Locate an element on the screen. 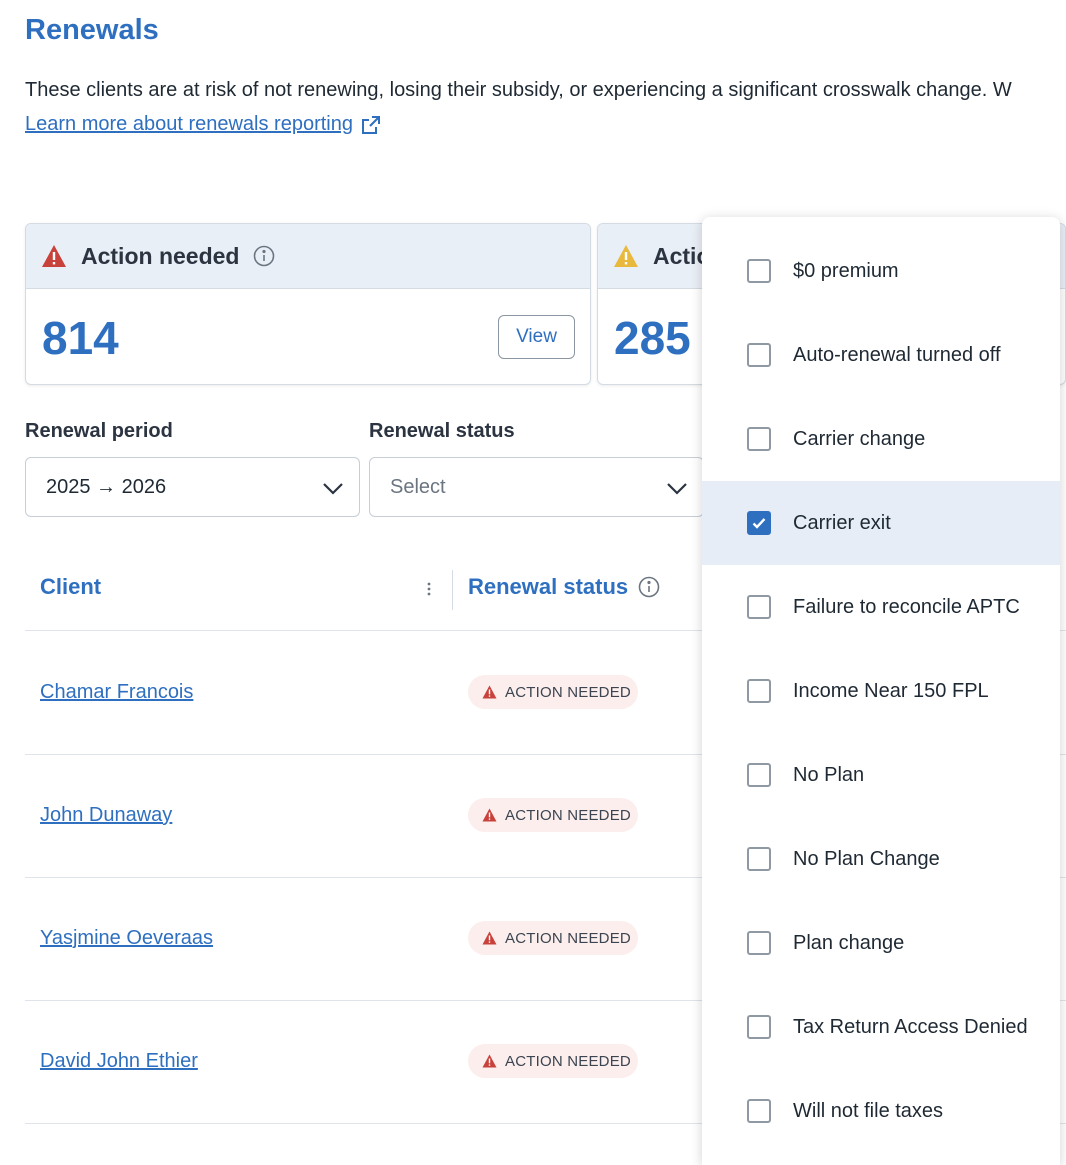 The image size is (1066, 1165). card-title: Action needed is located at coordinates (160, 255).